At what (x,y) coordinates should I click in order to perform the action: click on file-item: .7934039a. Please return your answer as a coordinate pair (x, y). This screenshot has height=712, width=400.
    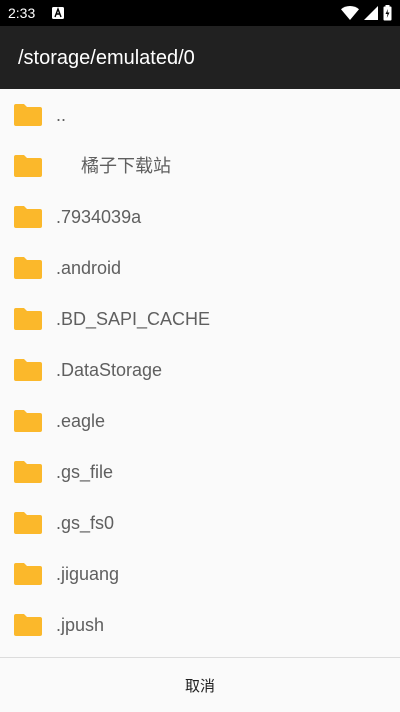
    Looking at the image, I should click on (200, 216).